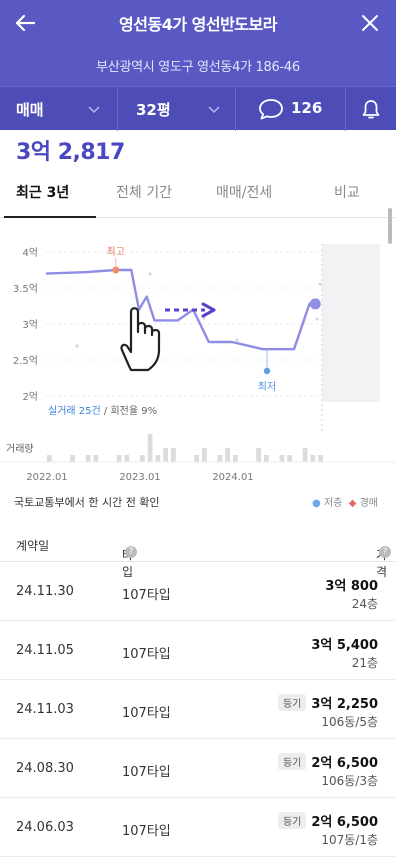 This screenshot has width=396, height=864. What do you see at coordinates (46, 477) in the screenshot?
I see `x-tick-label: 2022.01` at bounding box center [46, 477].